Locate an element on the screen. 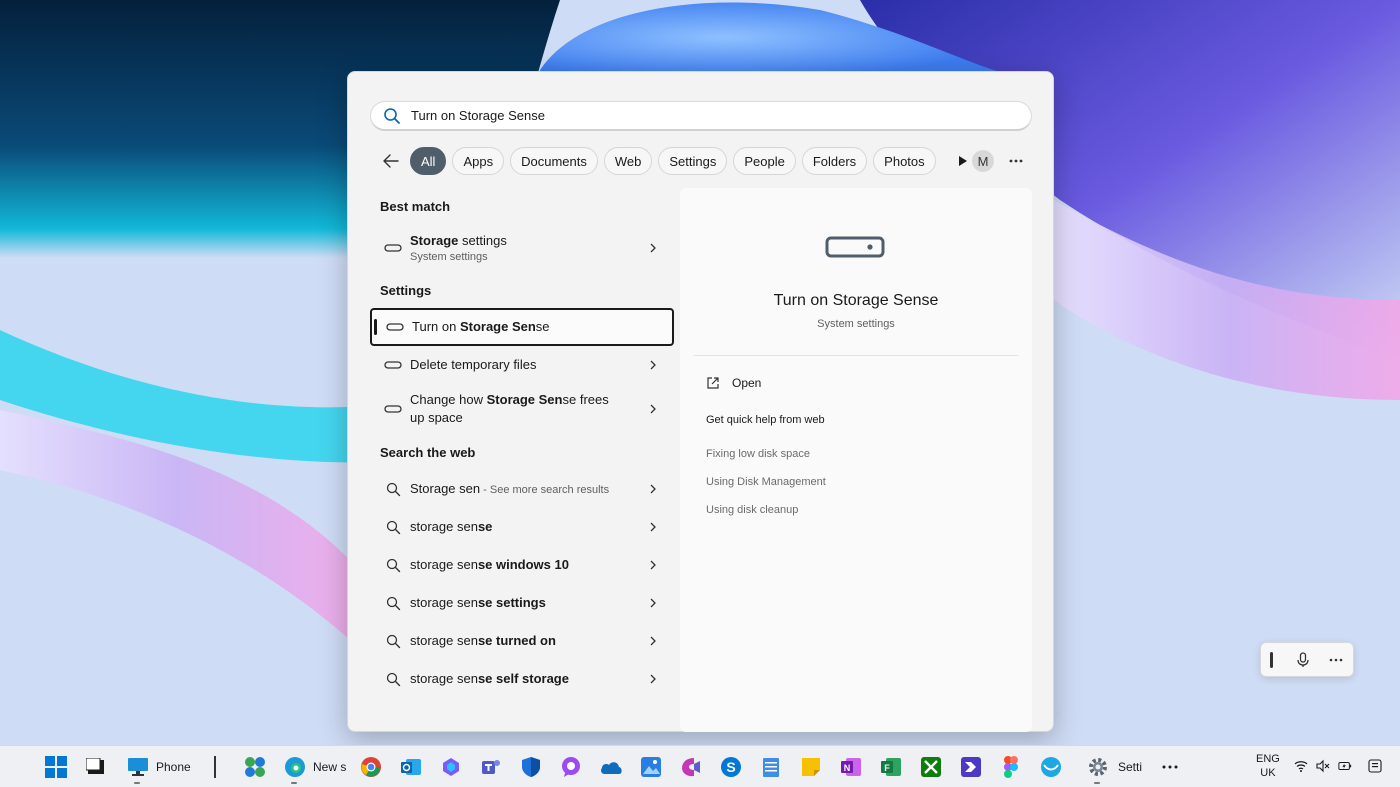 This screenshot has width=1400, height=787. setting-item-change-storage-sense: Change how Storage Sense frees up space is located at coordinates (522, 409).